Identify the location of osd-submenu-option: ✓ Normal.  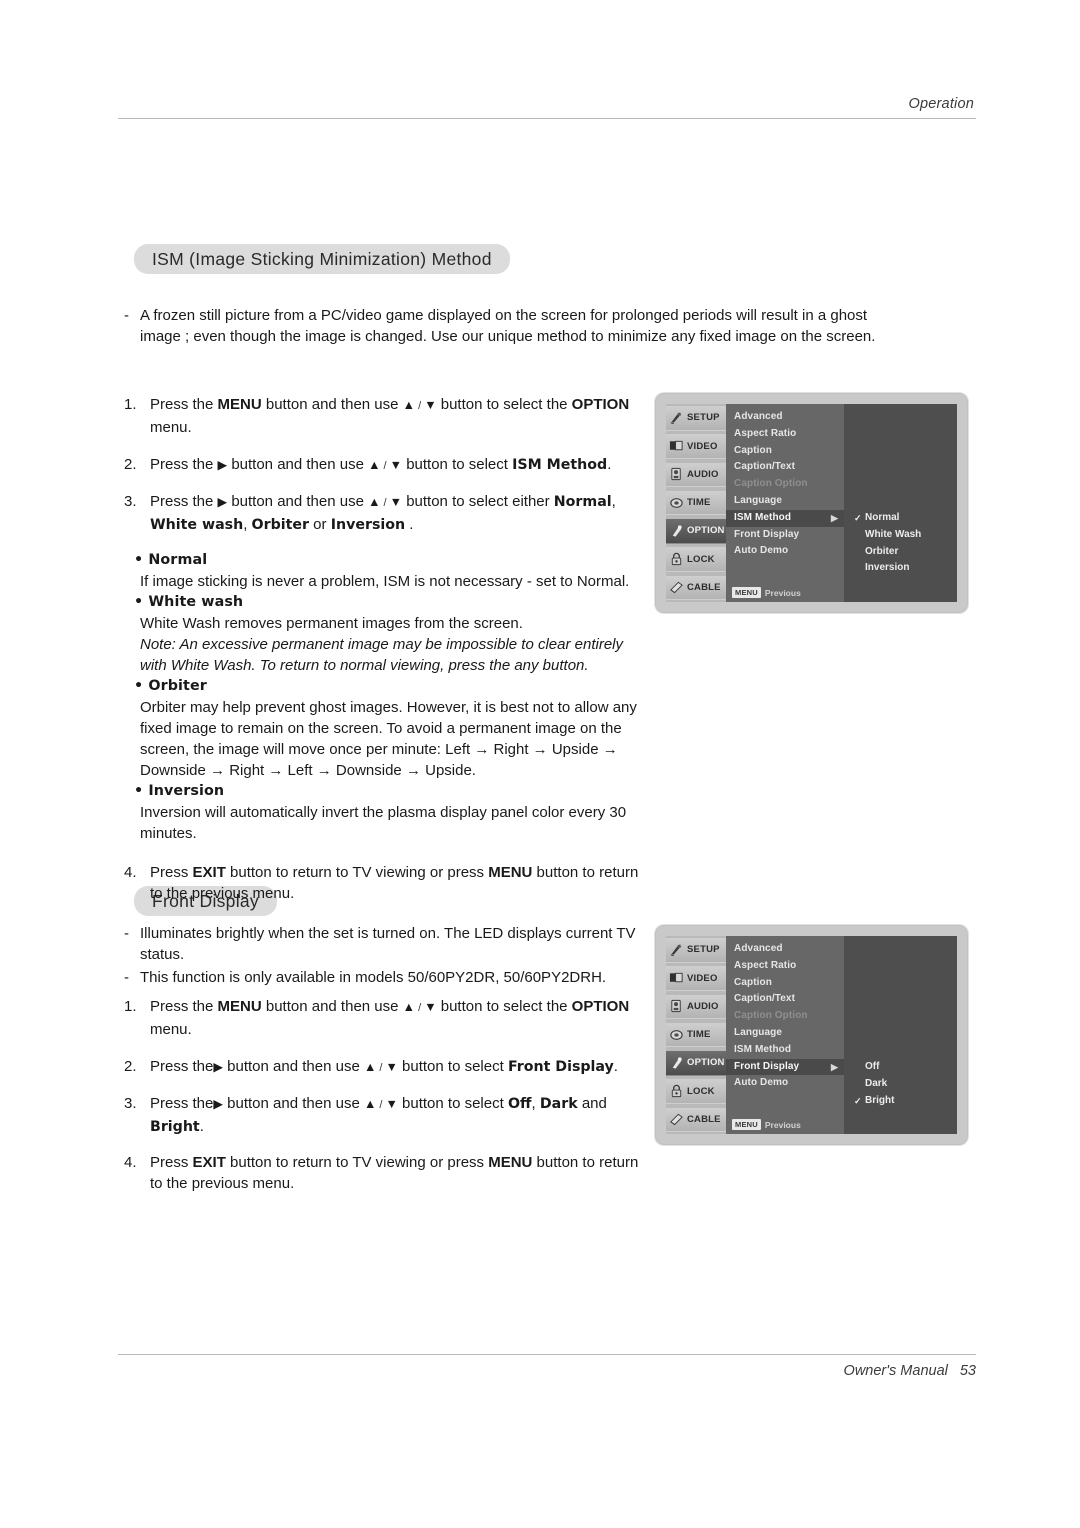
(887, 518).